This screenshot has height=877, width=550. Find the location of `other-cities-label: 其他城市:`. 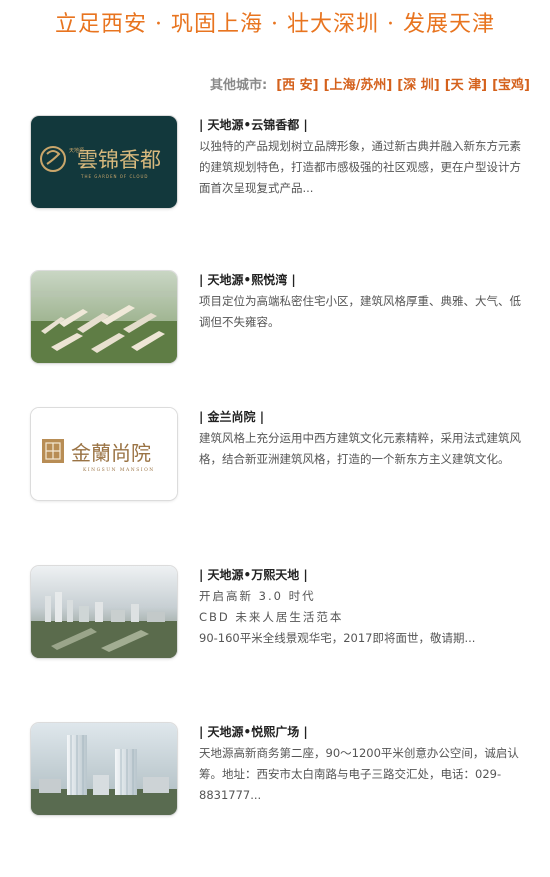

other-cities-label: 其他城市: is located at coordinates (239, 85).